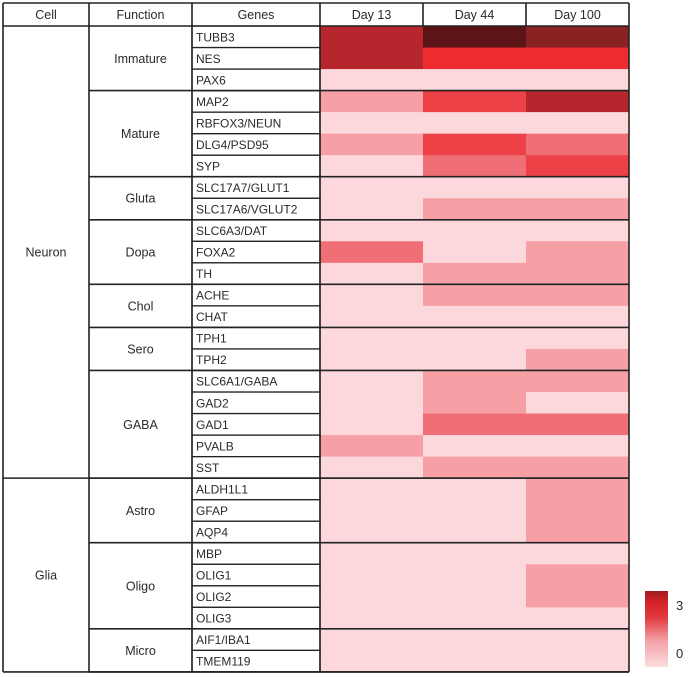  What do you see at coordinates (212, 403) in the screenshot?
I see `gene-label: GAD2` at bounding box center [212, 403].